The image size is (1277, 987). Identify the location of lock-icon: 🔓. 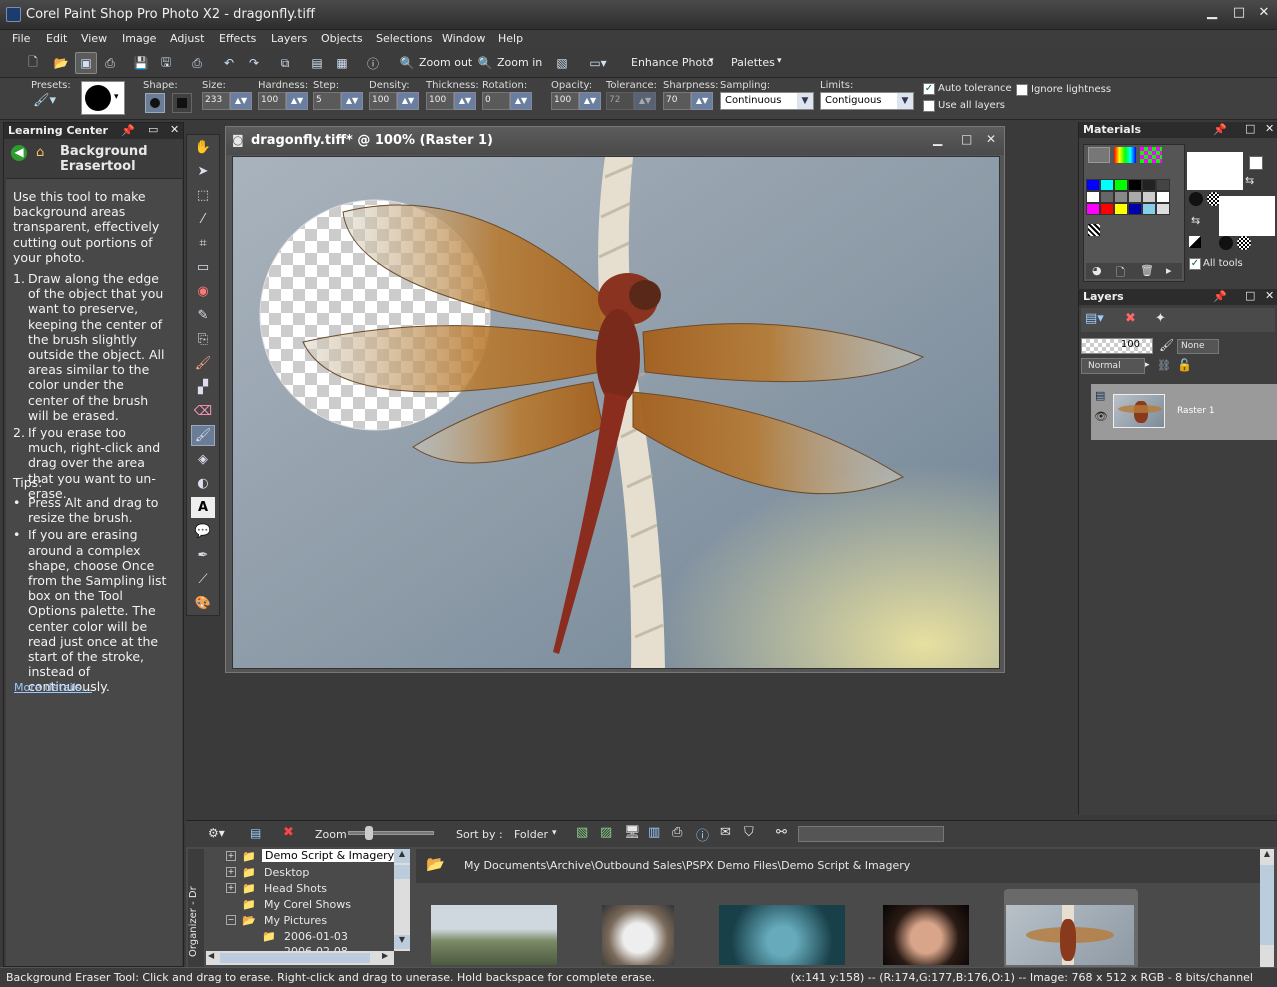
(1184, 365).